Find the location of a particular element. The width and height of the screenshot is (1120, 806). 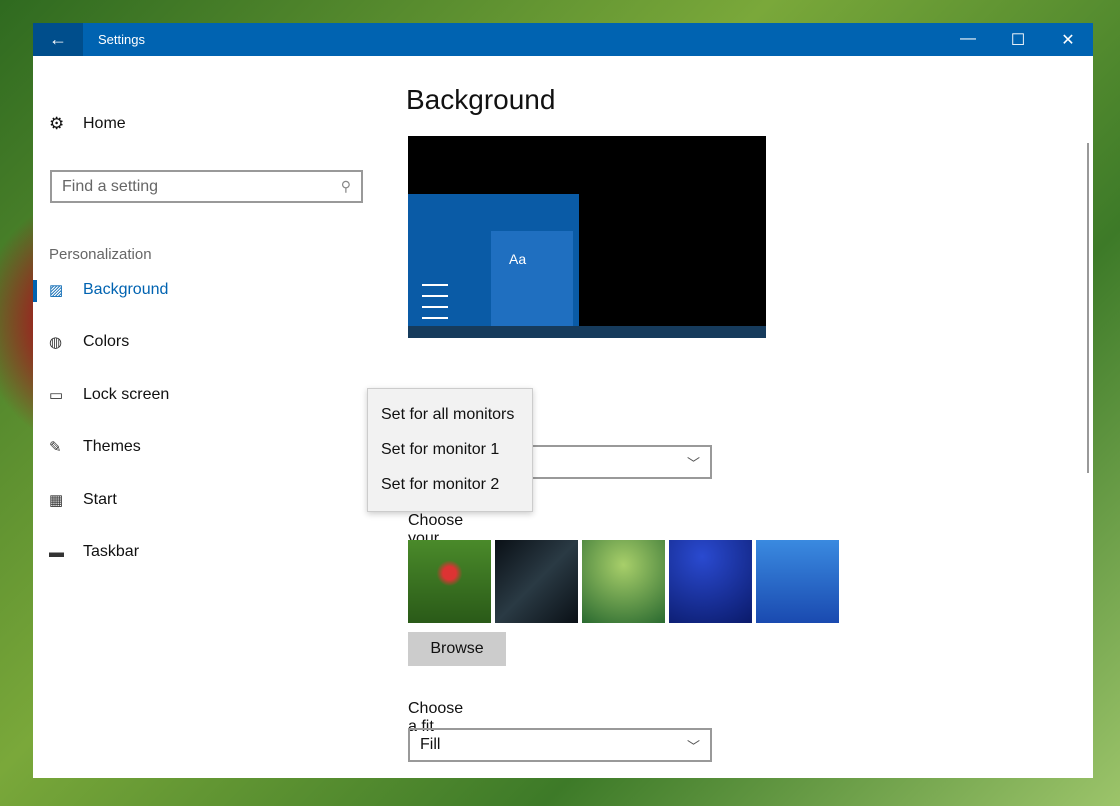

page-title: Background is located at coordinates (481, 99).